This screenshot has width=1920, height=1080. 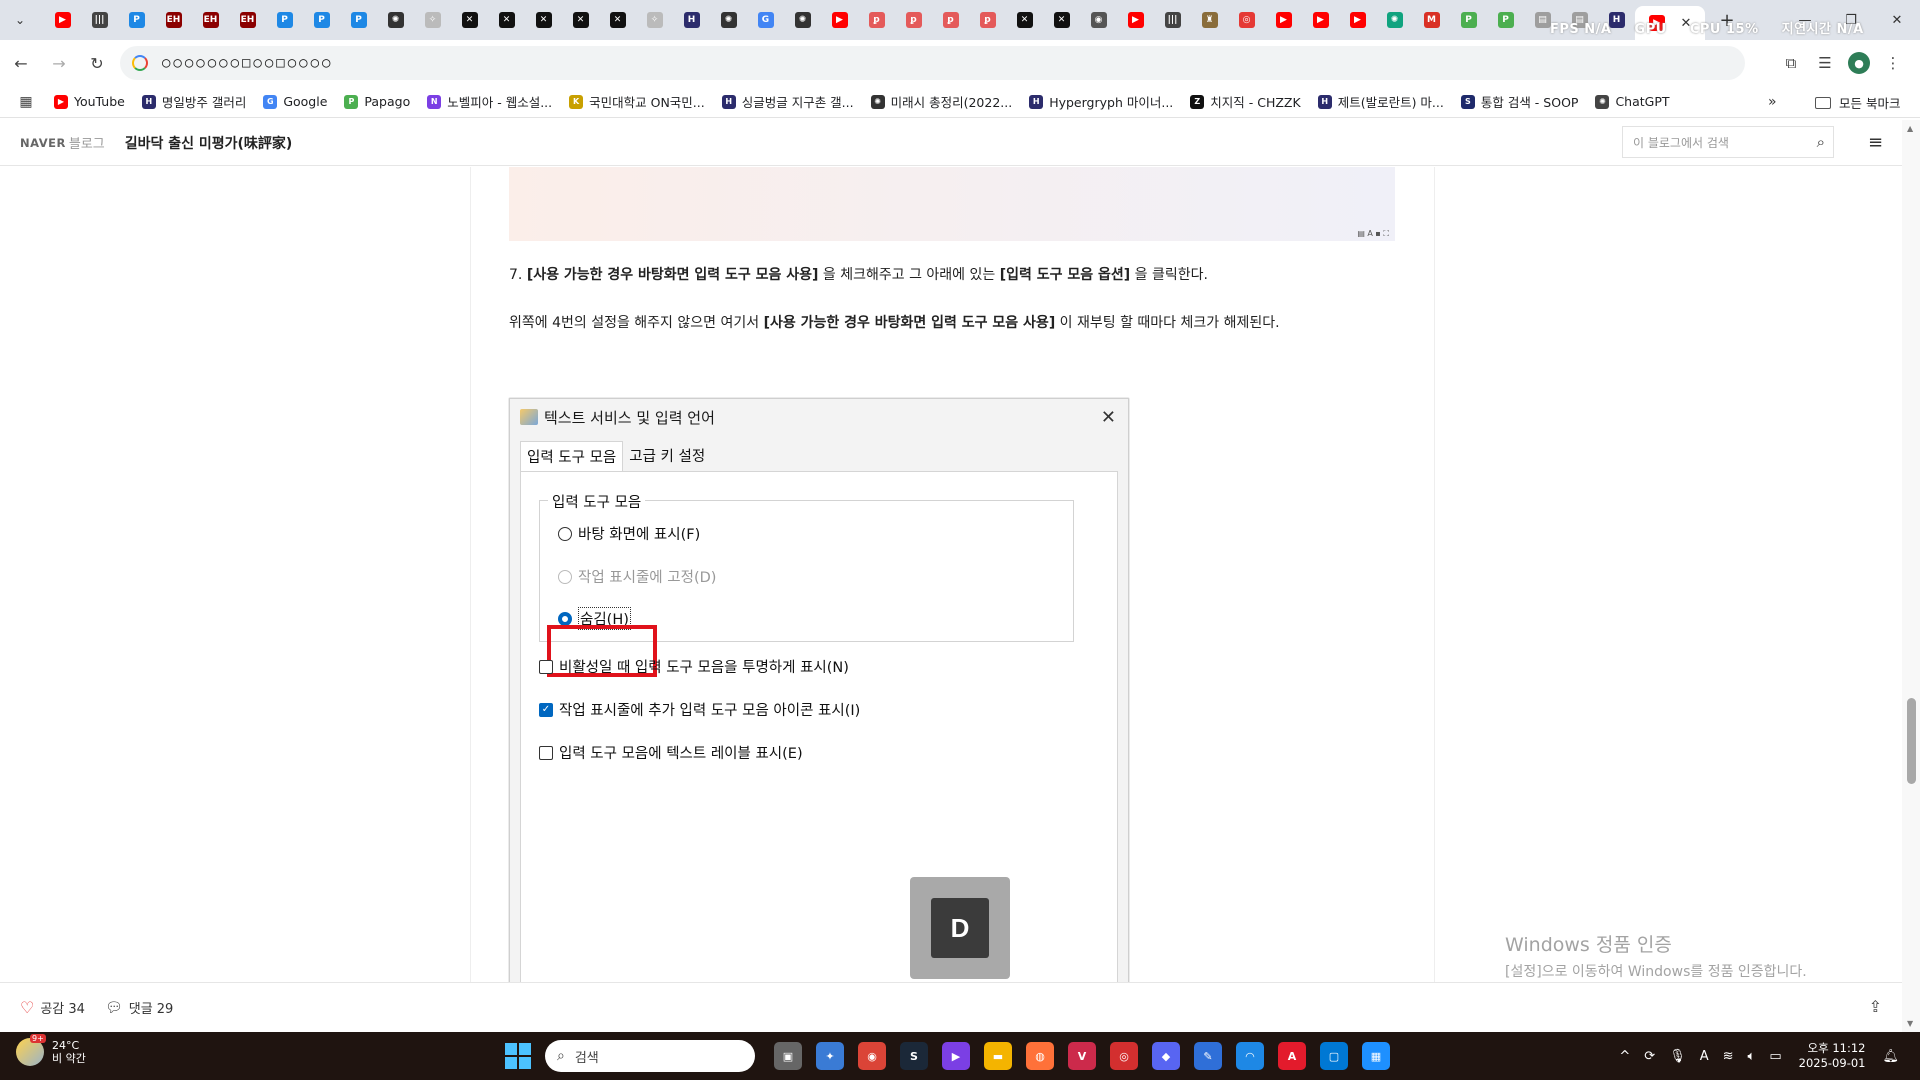 What do you see at coordinates (1292, 1056) in the screenshot?
I see `autocad-icon: A` at bounding box center [1292, 1056].